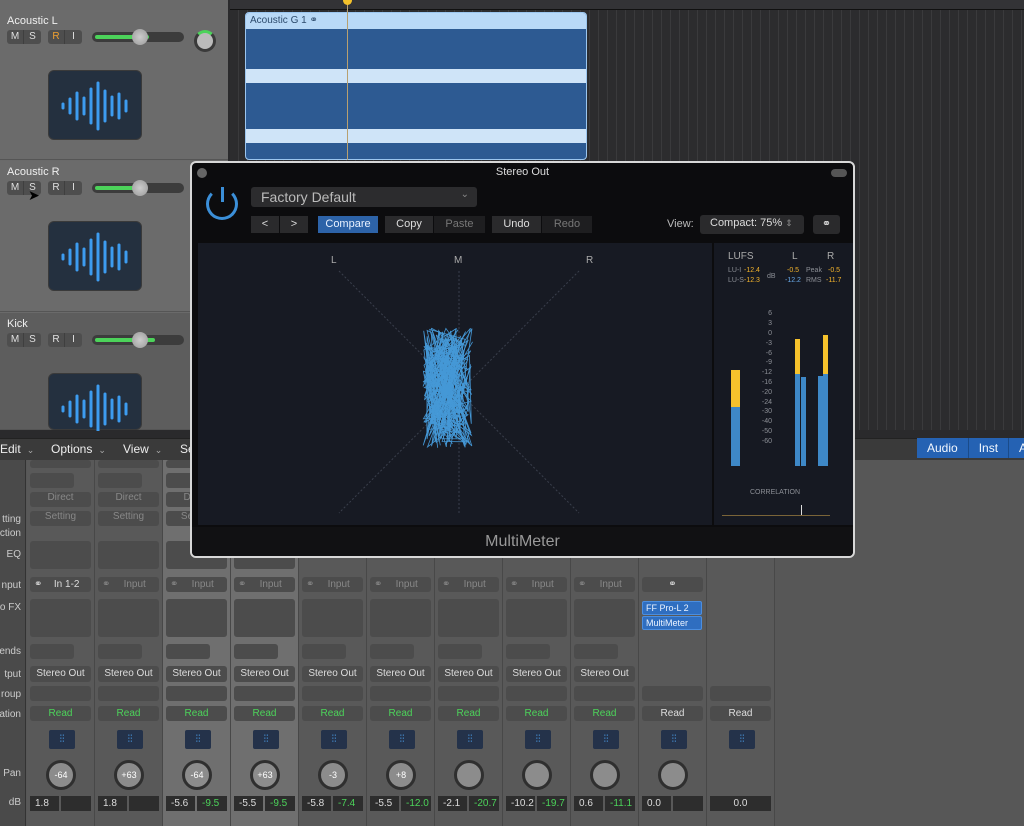 The image size is (1024, 826). Describe the element at coordinates (409, 224) in the screenshot. I see `copy-button: Copy` at that location.